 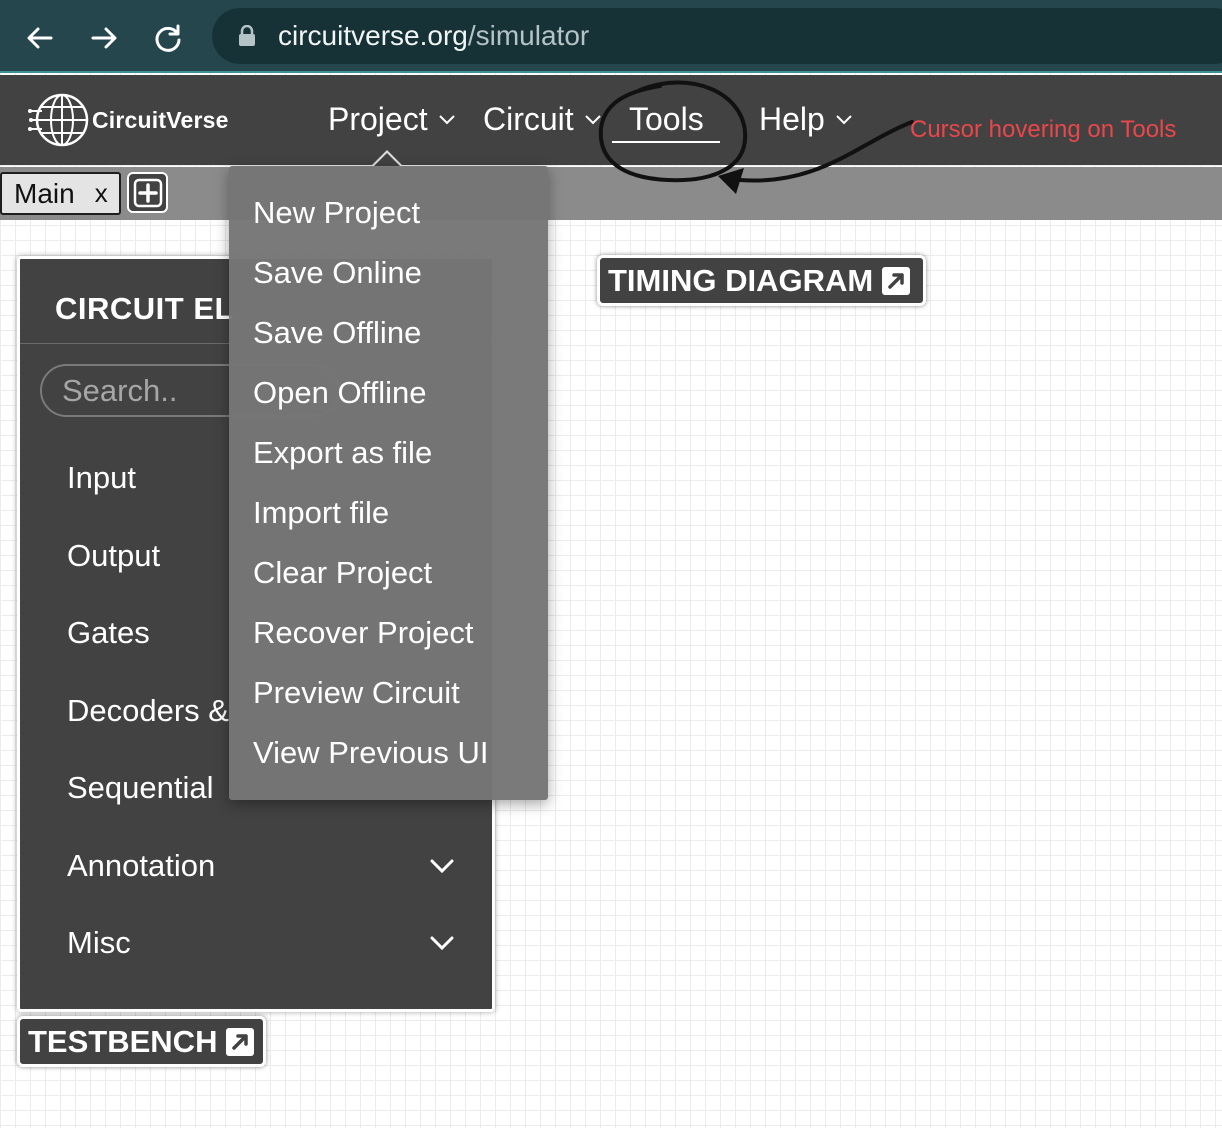 I want to click on menu-item-view-previous-ui: View Previous UI, so click(x=370, y=753).